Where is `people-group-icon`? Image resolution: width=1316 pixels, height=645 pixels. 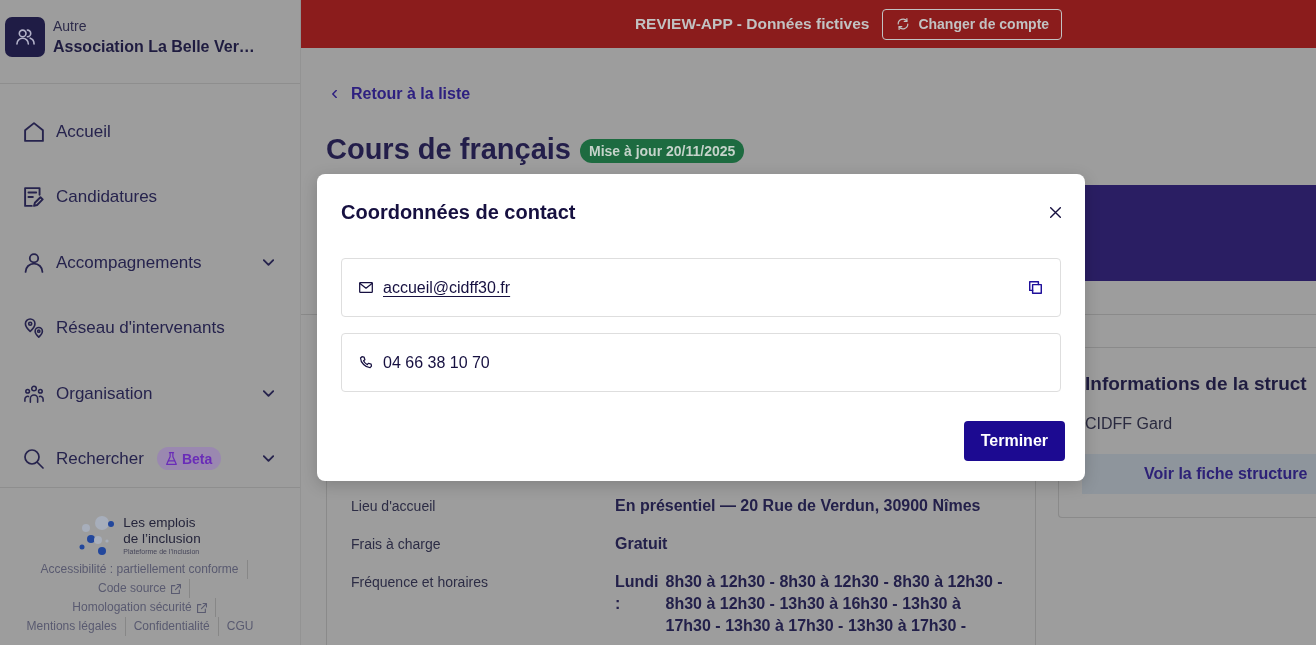
people-group-icon is located at coordinates (34, 393).